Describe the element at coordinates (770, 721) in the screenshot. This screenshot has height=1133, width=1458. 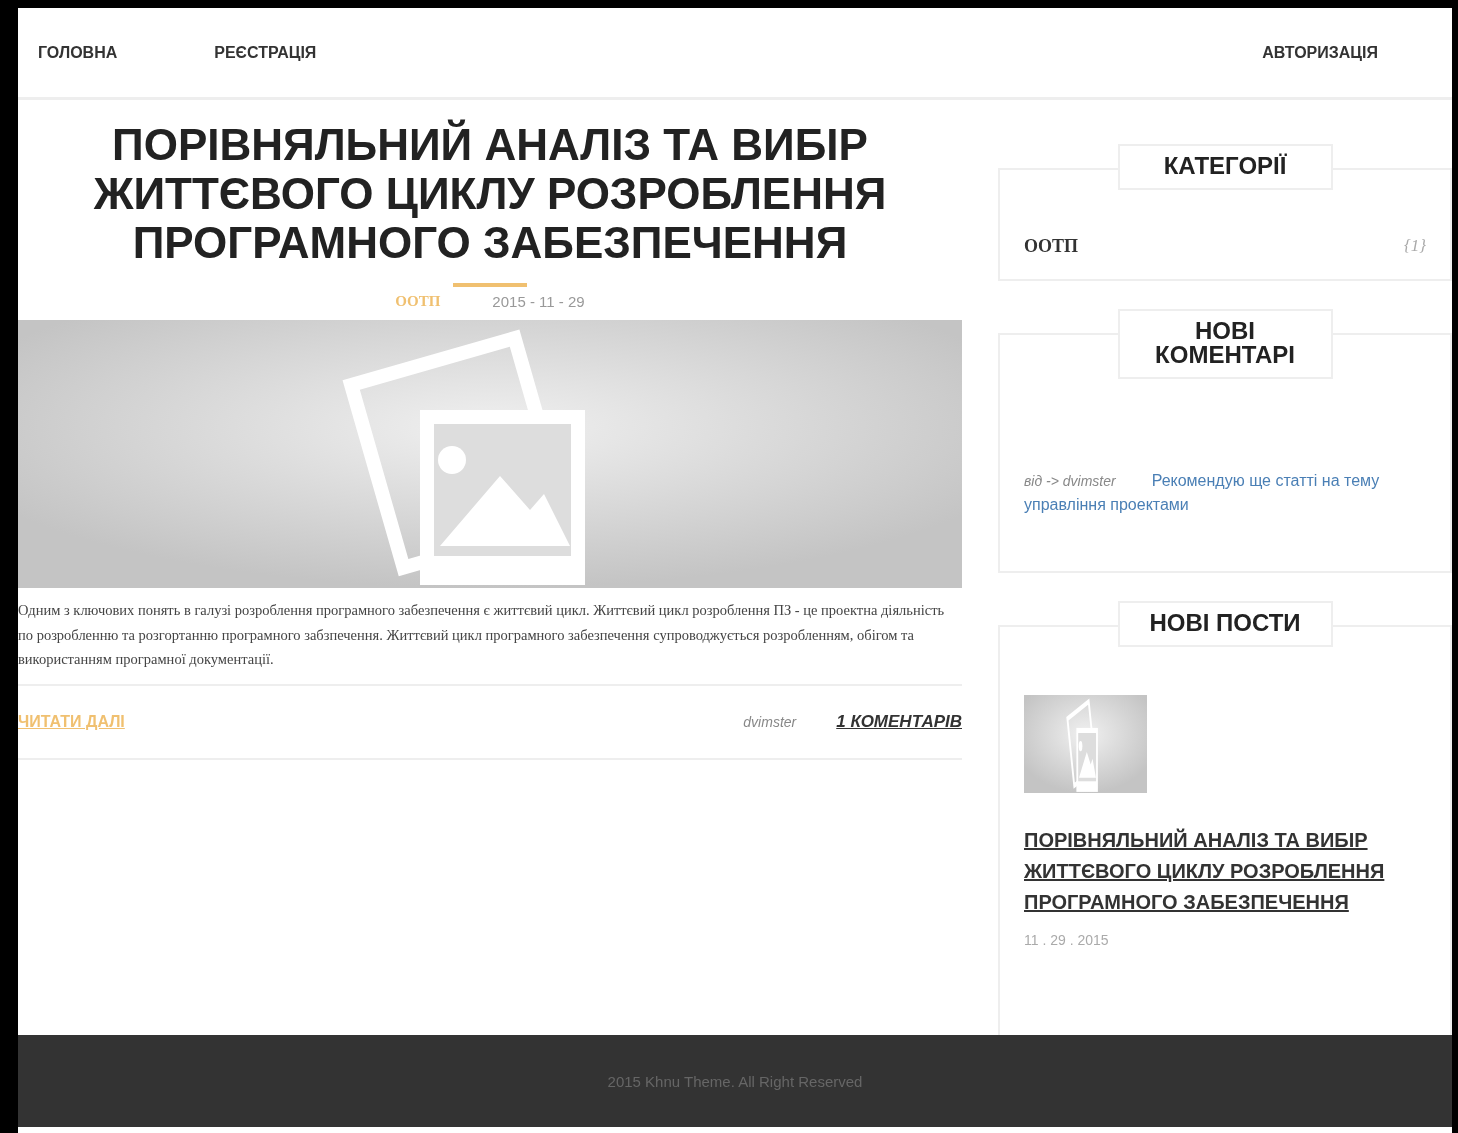
I see `post-author: dvimster` at that location.